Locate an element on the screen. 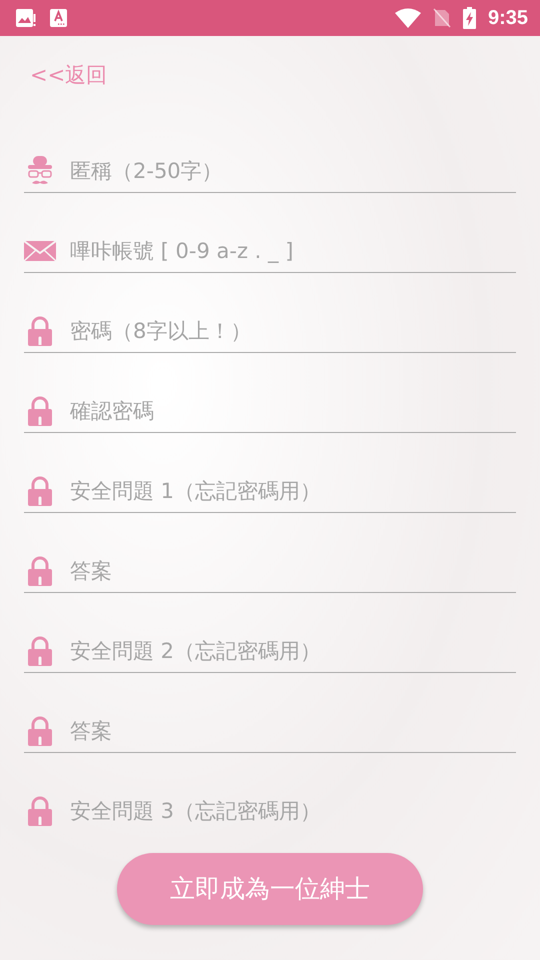 The image size is (540, 960). clock-time: 9:35 is located at coordinates (508, 18).